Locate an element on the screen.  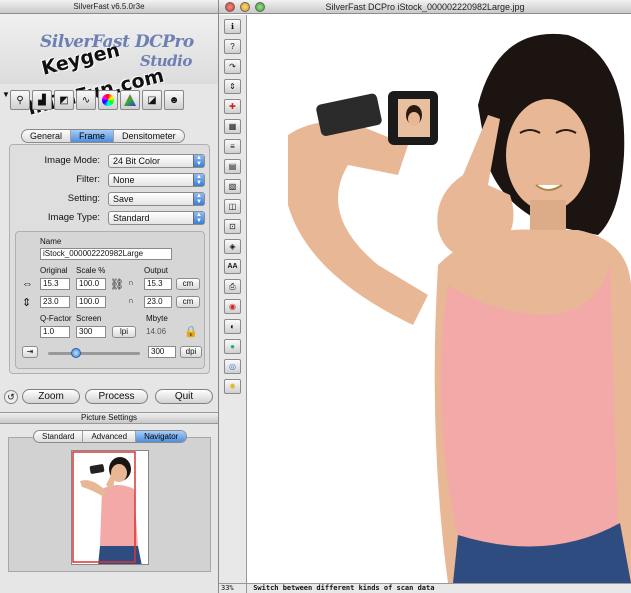
image-type-label: Image Type: is located at coordinates (73, 217).